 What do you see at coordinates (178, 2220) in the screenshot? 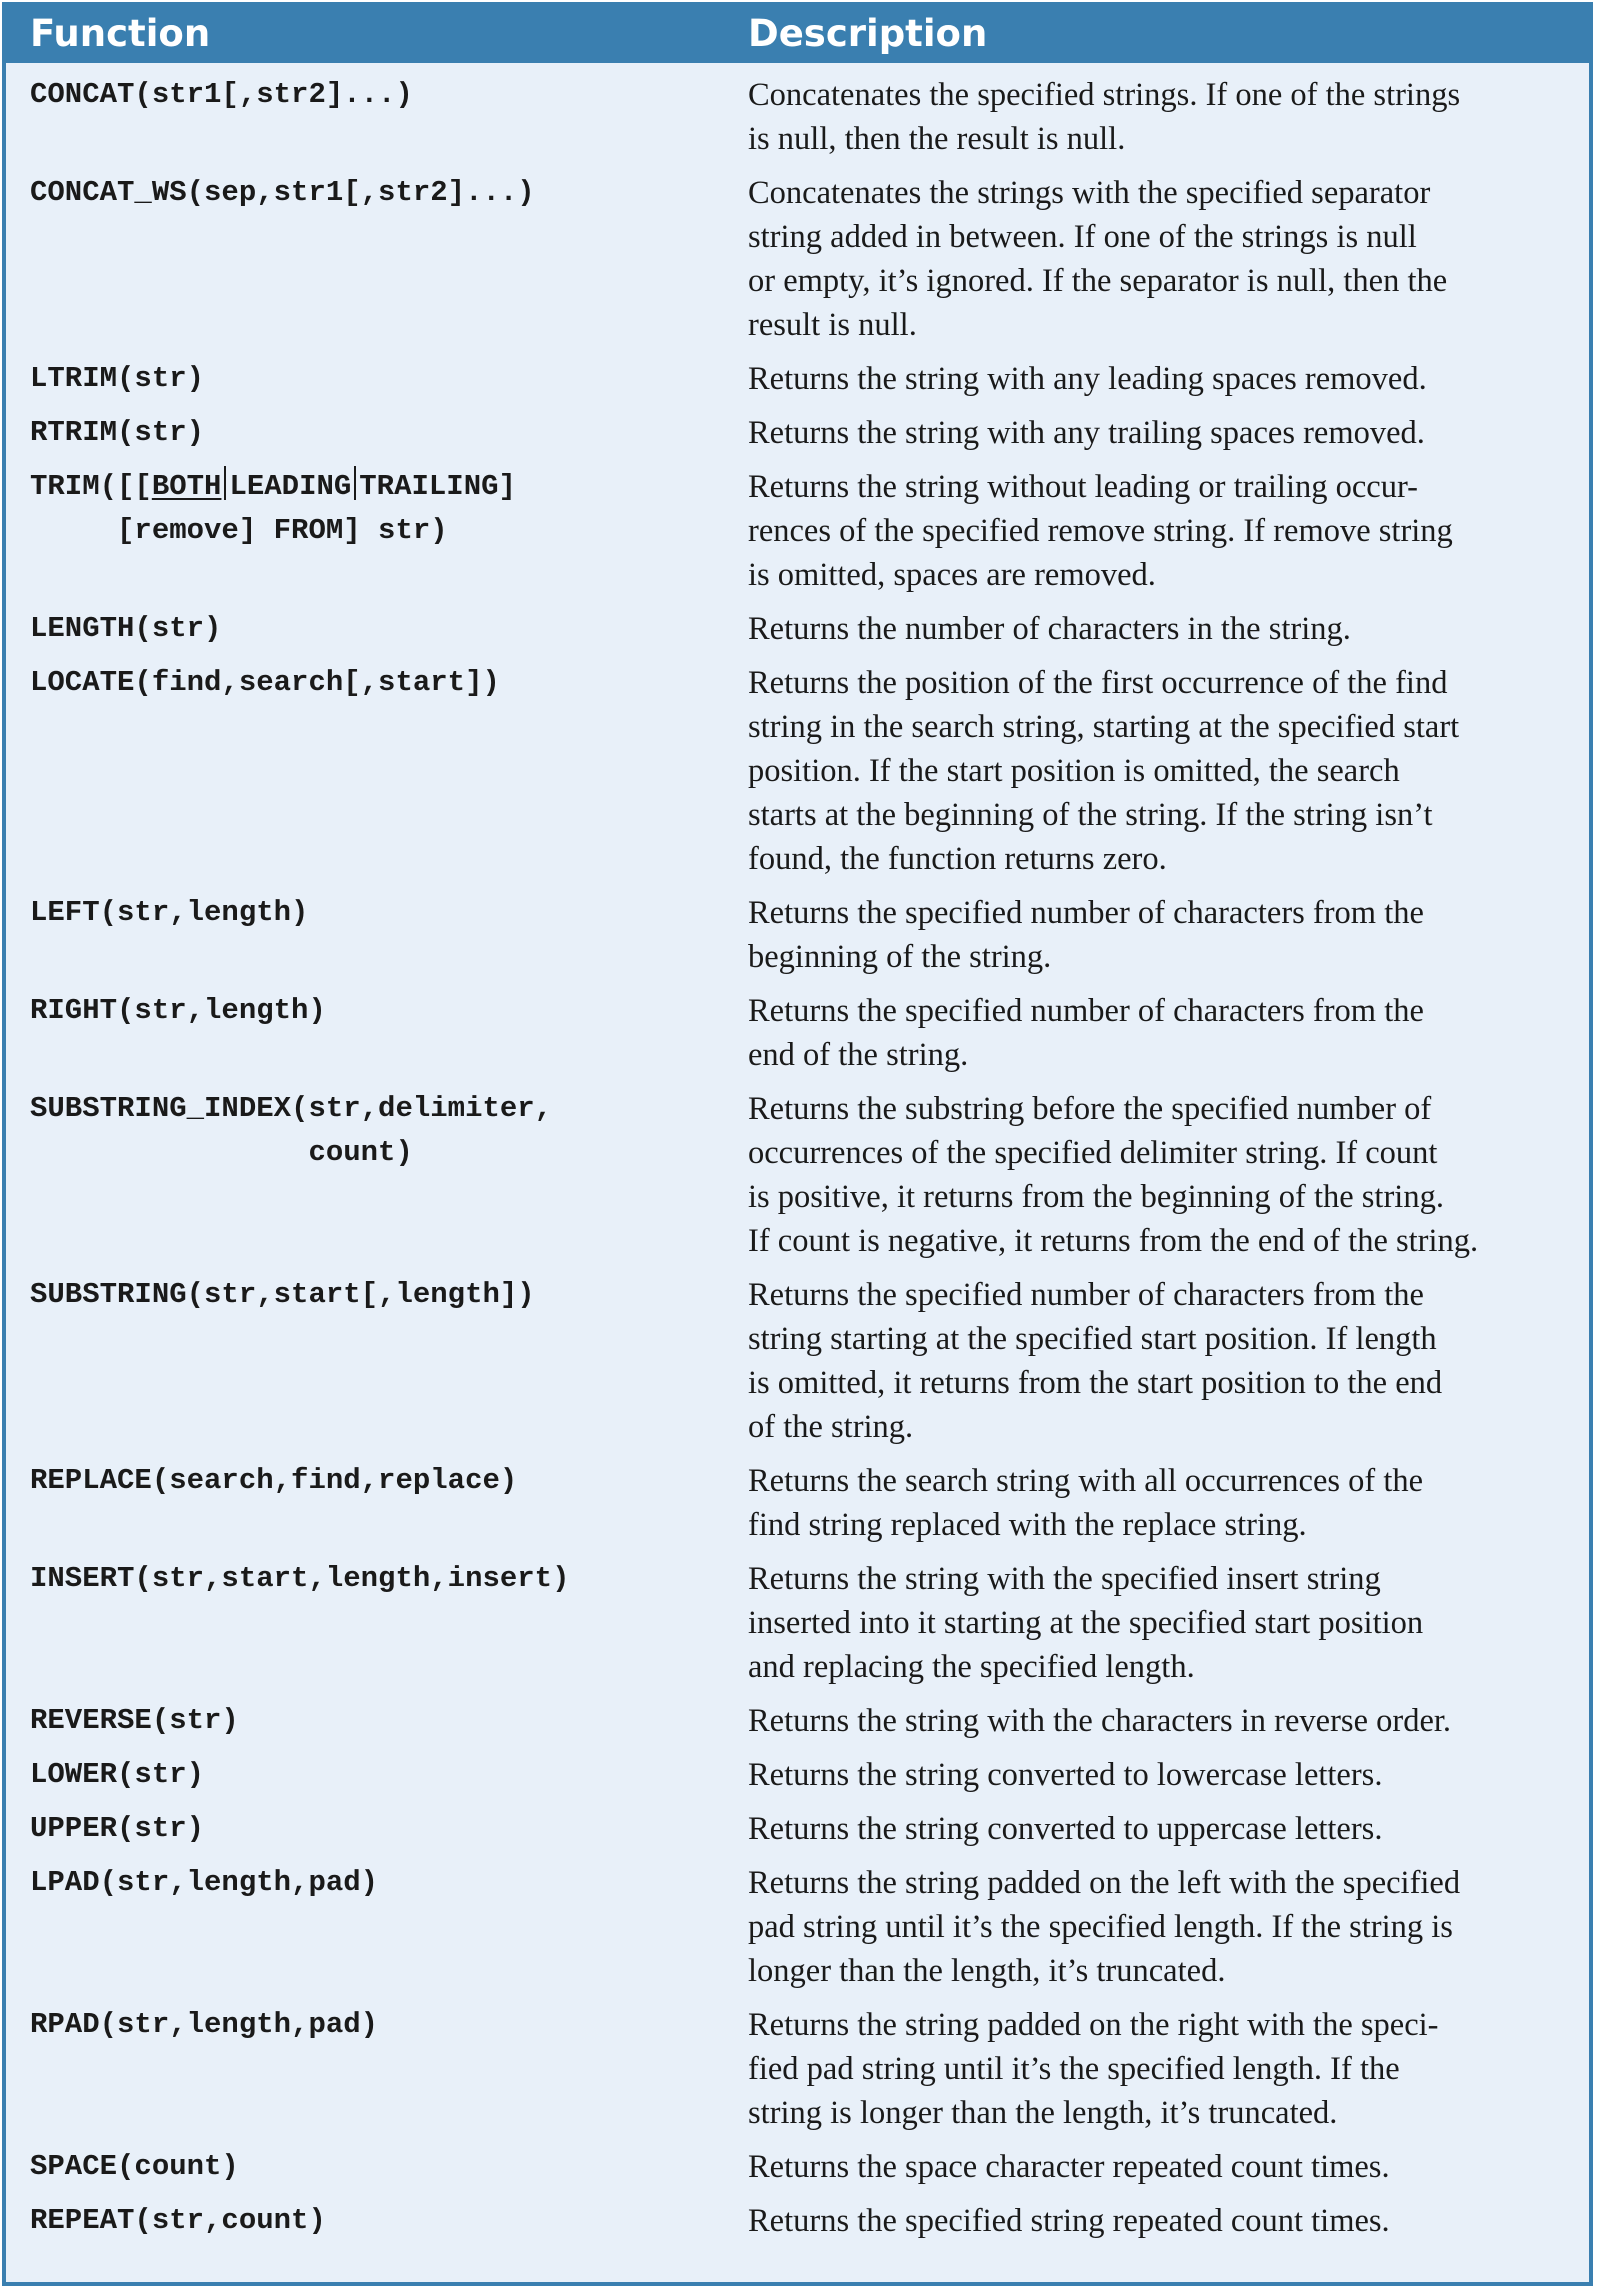
I see `function-signature-line: REPEAT(str,count)` at bounding box center [178, 2220].